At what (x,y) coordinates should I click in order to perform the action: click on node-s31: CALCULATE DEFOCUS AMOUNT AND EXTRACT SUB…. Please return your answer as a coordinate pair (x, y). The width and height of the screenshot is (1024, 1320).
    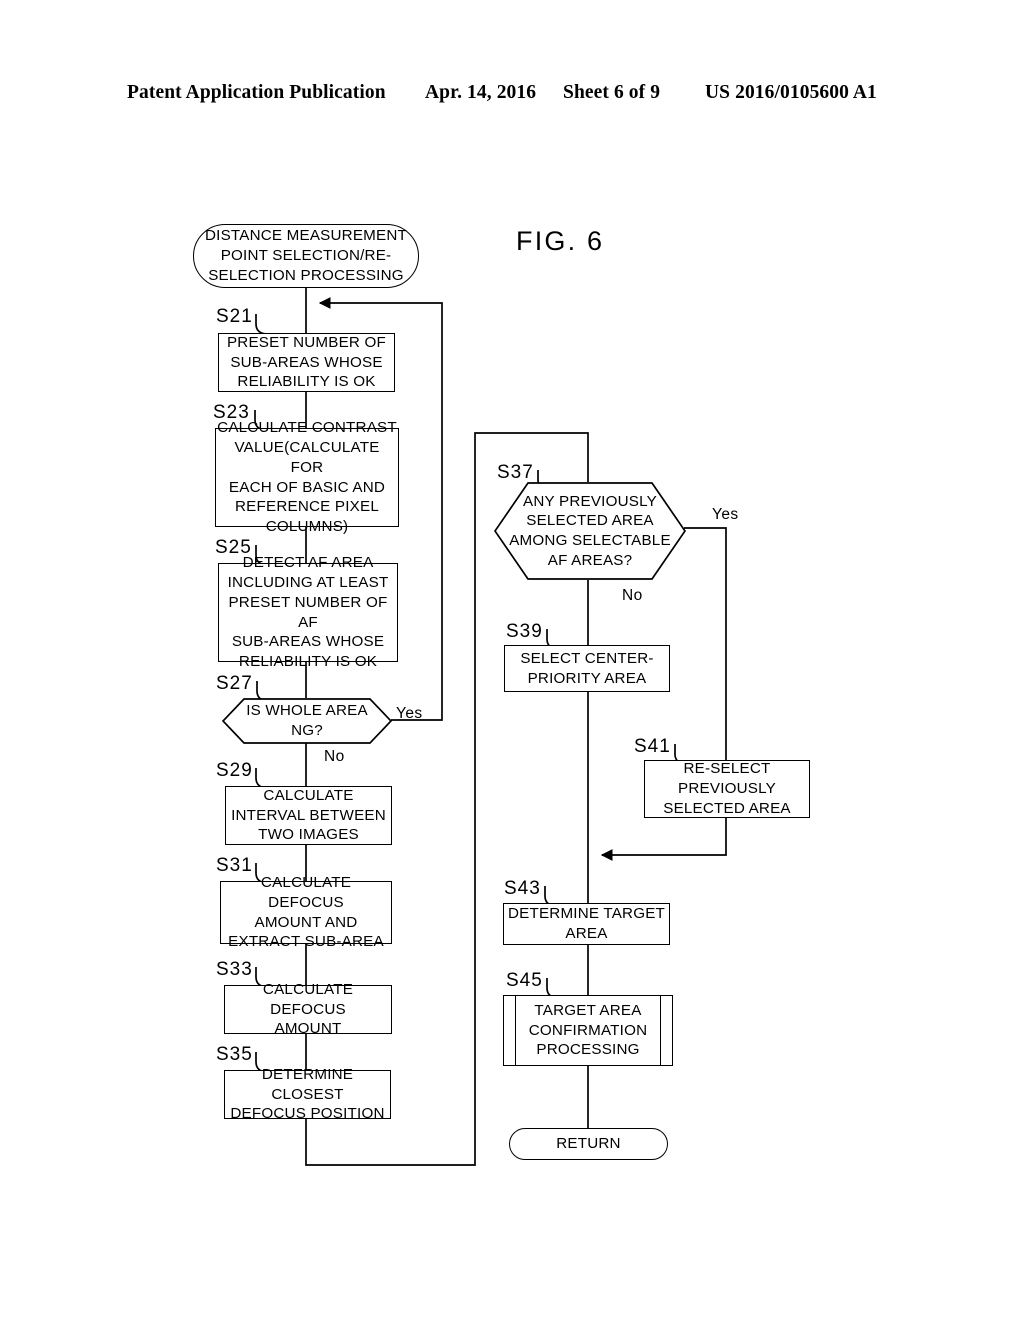
    Looking at the image, I should click on (306, 912).